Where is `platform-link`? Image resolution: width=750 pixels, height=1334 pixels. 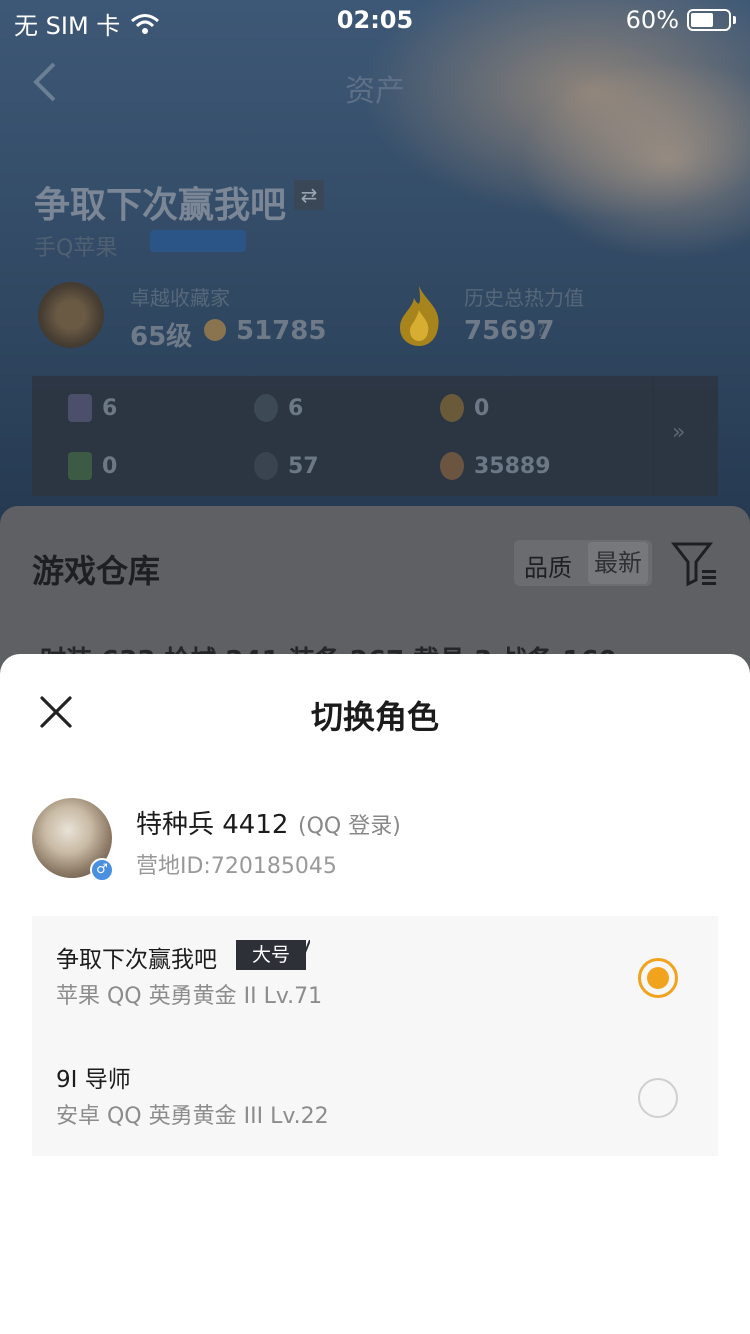 platform-link is located at coordinates (198, 241).